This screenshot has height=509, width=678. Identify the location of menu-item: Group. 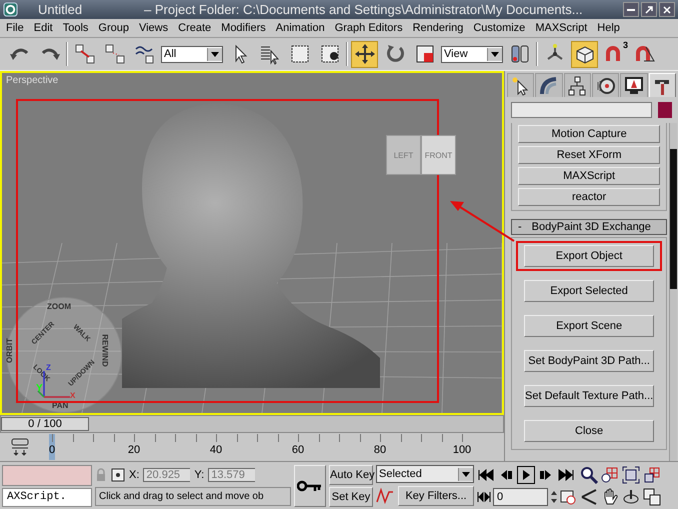
(113, 28).